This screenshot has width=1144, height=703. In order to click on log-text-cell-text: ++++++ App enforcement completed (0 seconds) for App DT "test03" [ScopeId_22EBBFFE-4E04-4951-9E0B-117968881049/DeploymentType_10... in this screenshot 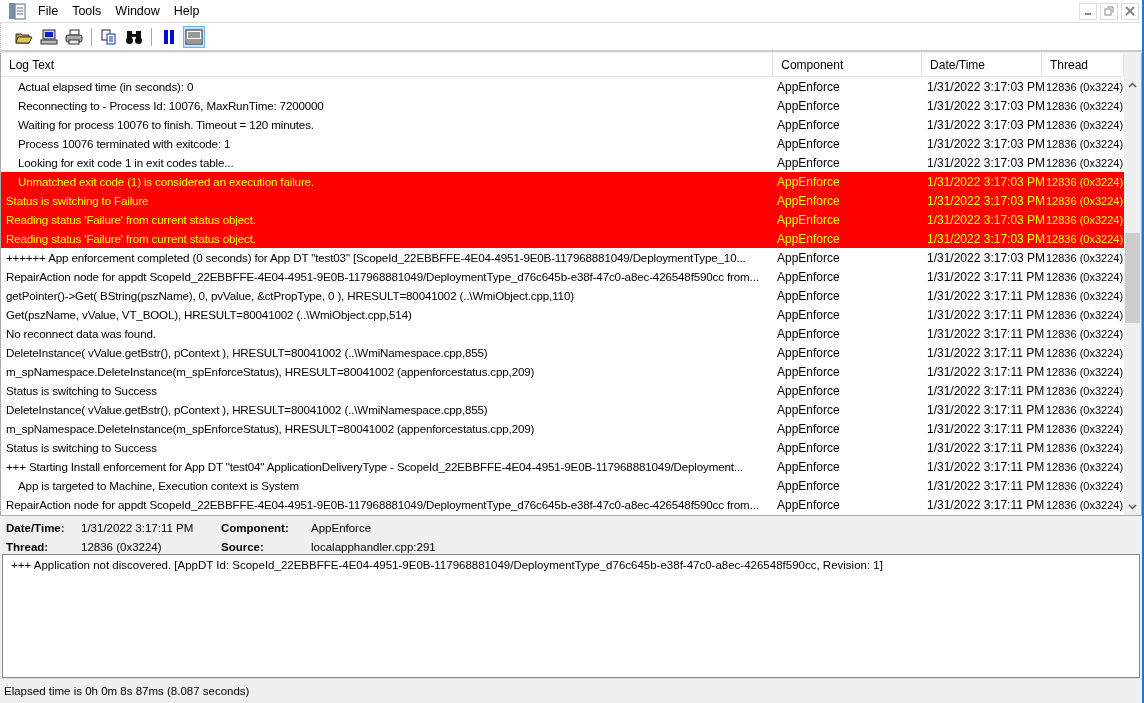, I will do `click(376, 257)`.